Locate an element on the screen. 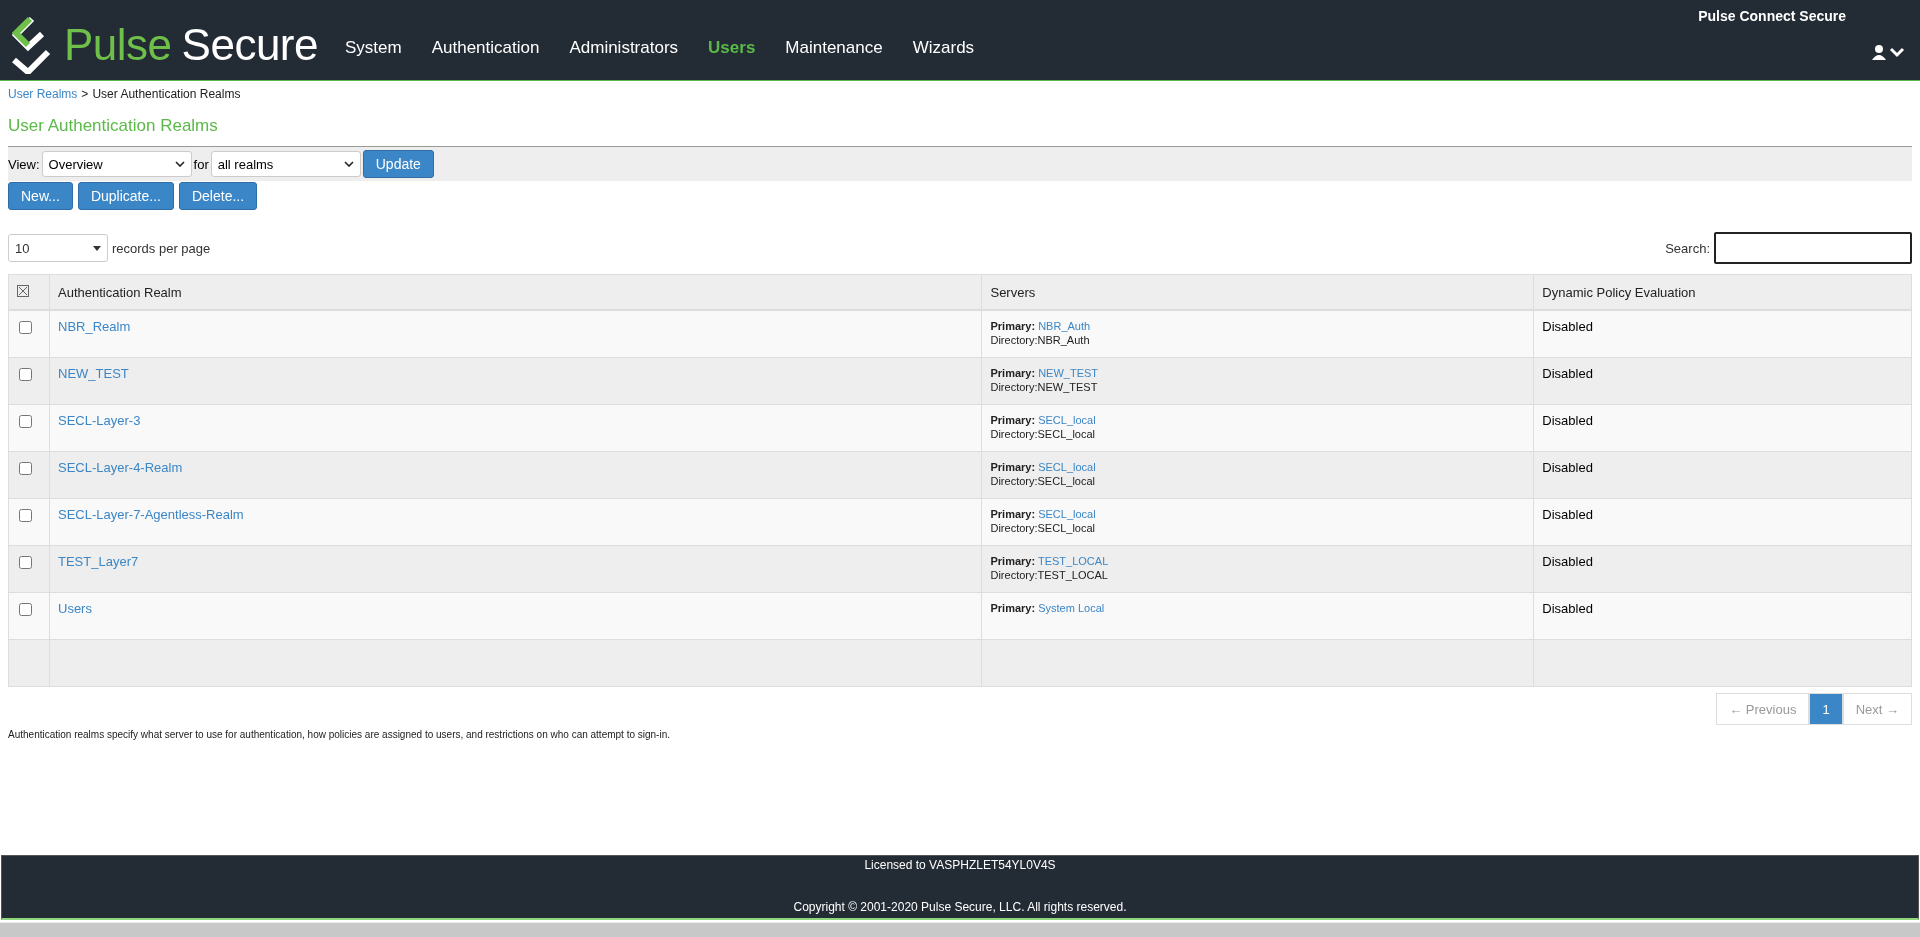 The image size is (1920, 937). realm-link: Users is located at coordinates (75, 608).